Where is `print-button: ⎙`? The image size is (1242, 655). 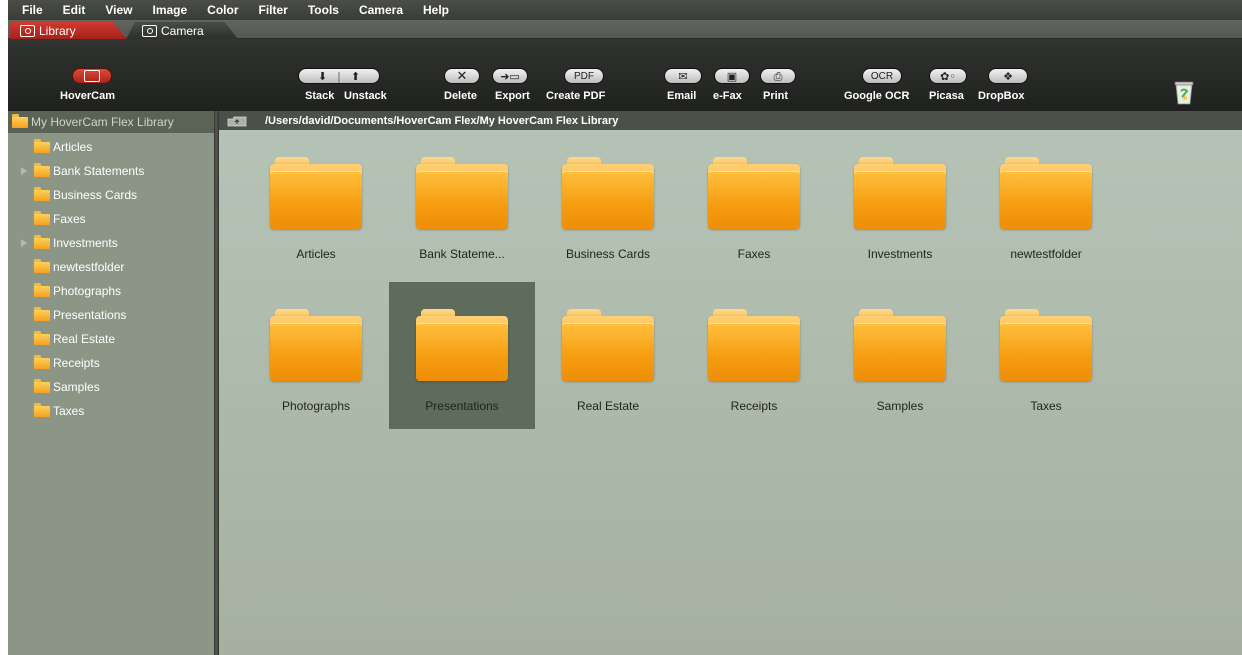 print-button: ⎙ is located at coordinates (778, 76).